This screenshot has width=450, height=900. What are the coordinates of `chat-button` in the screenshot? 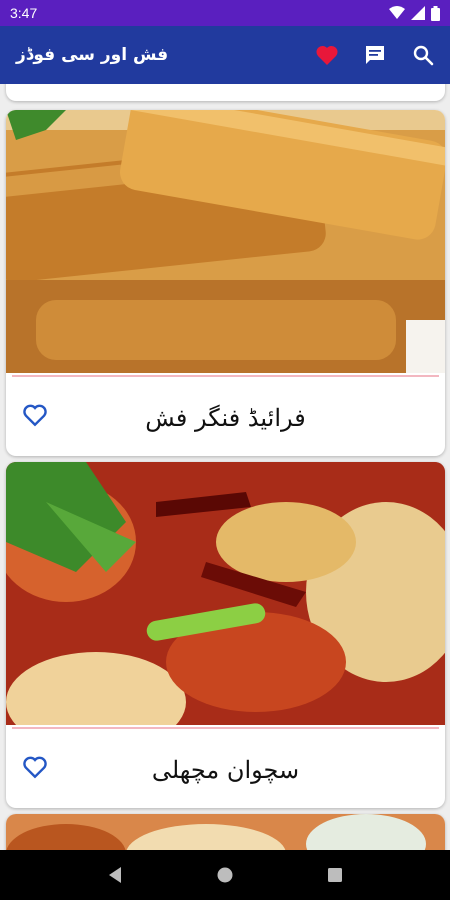 It's located at (375, 55).